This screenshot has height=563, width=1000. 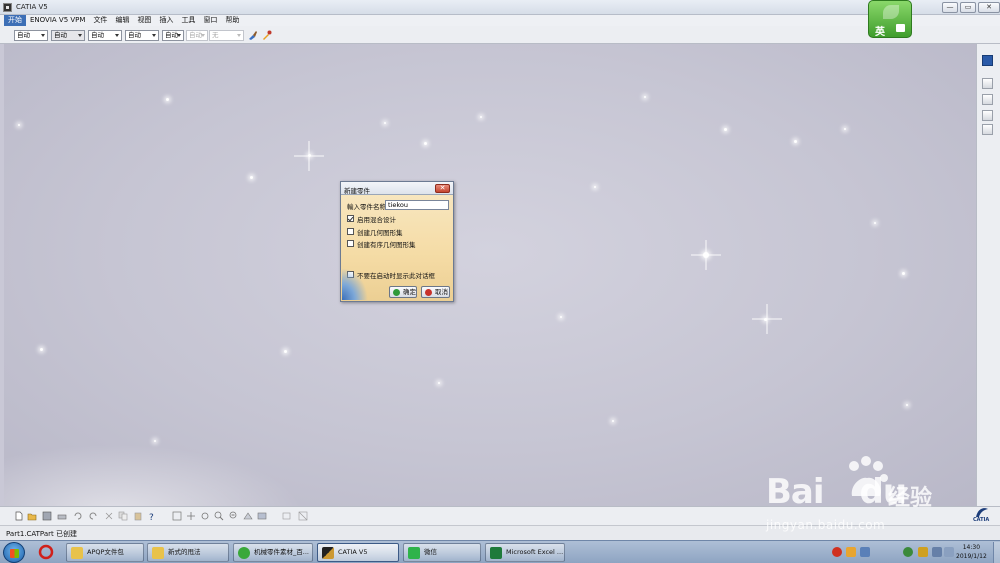 I want to click on menu-insert: 插入, so click(x=166, y=20).